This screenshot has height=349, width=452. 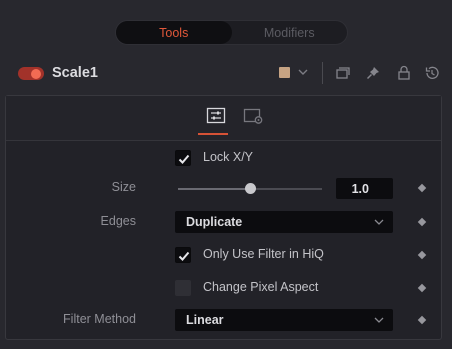 What do you see at coordinates (284, 72) in the screenshot?
I see `color-swatch` at bounding box center [284, 72].